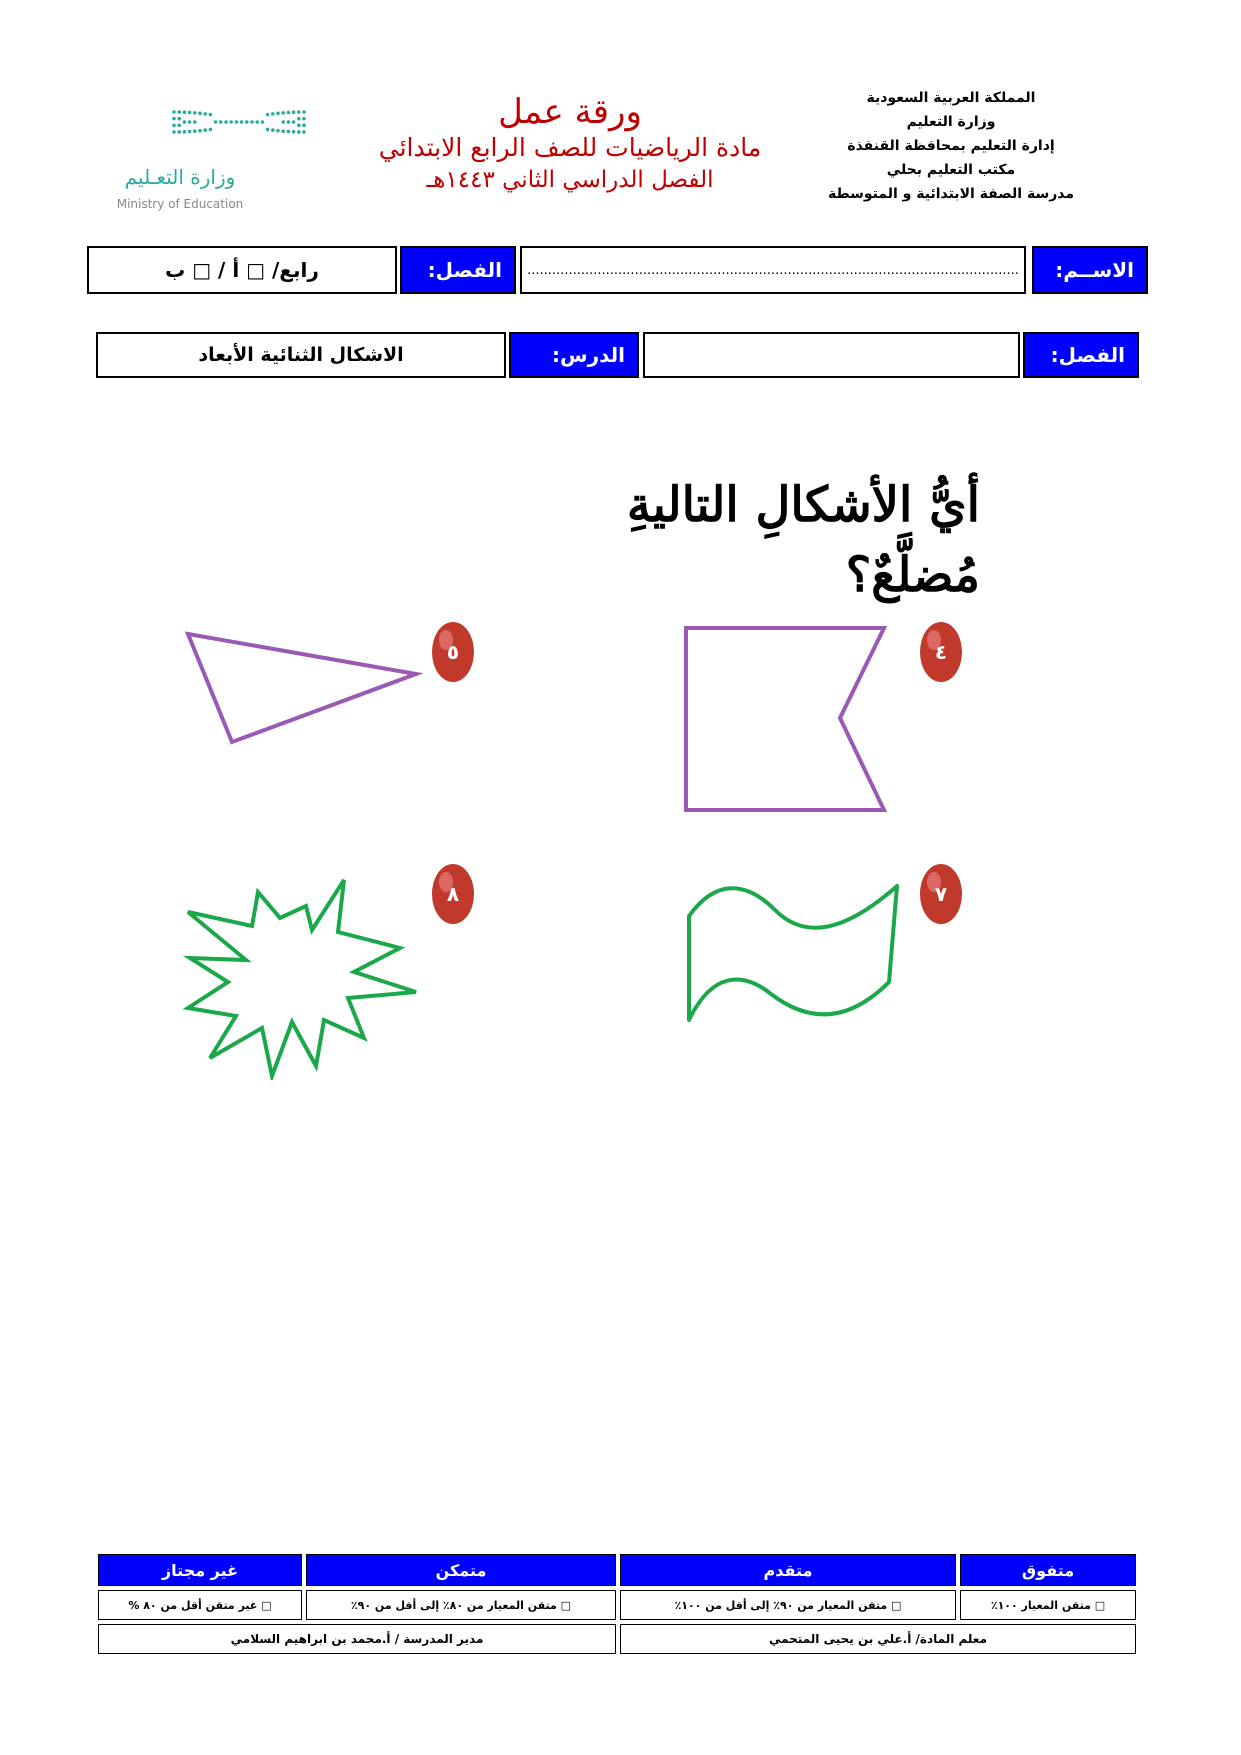 The width and height of the screenshot is (1241, 1755). What do you see at coordinates (1048, 1605) in the screenshot?
I see `rubric-criterion-excellent: □ متقن المعيار ١٠٠٪` at bounding box center [1048, 1605].